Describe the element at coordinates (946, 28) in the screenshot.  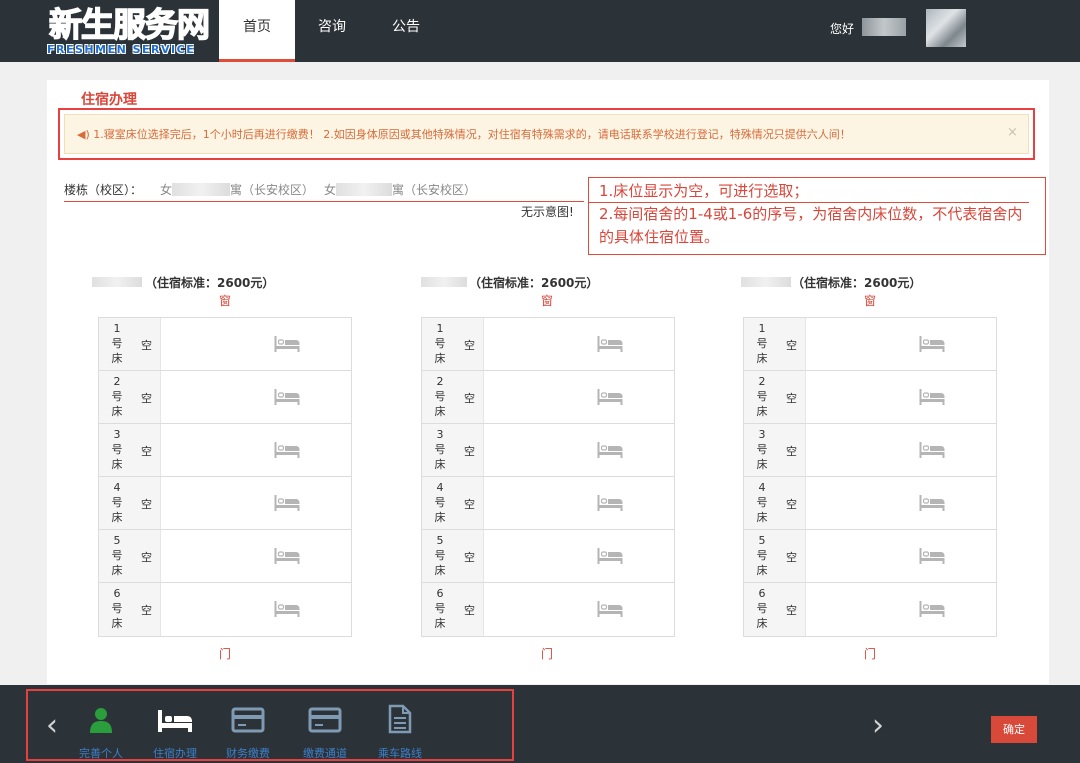
I see `avatar` at that location.